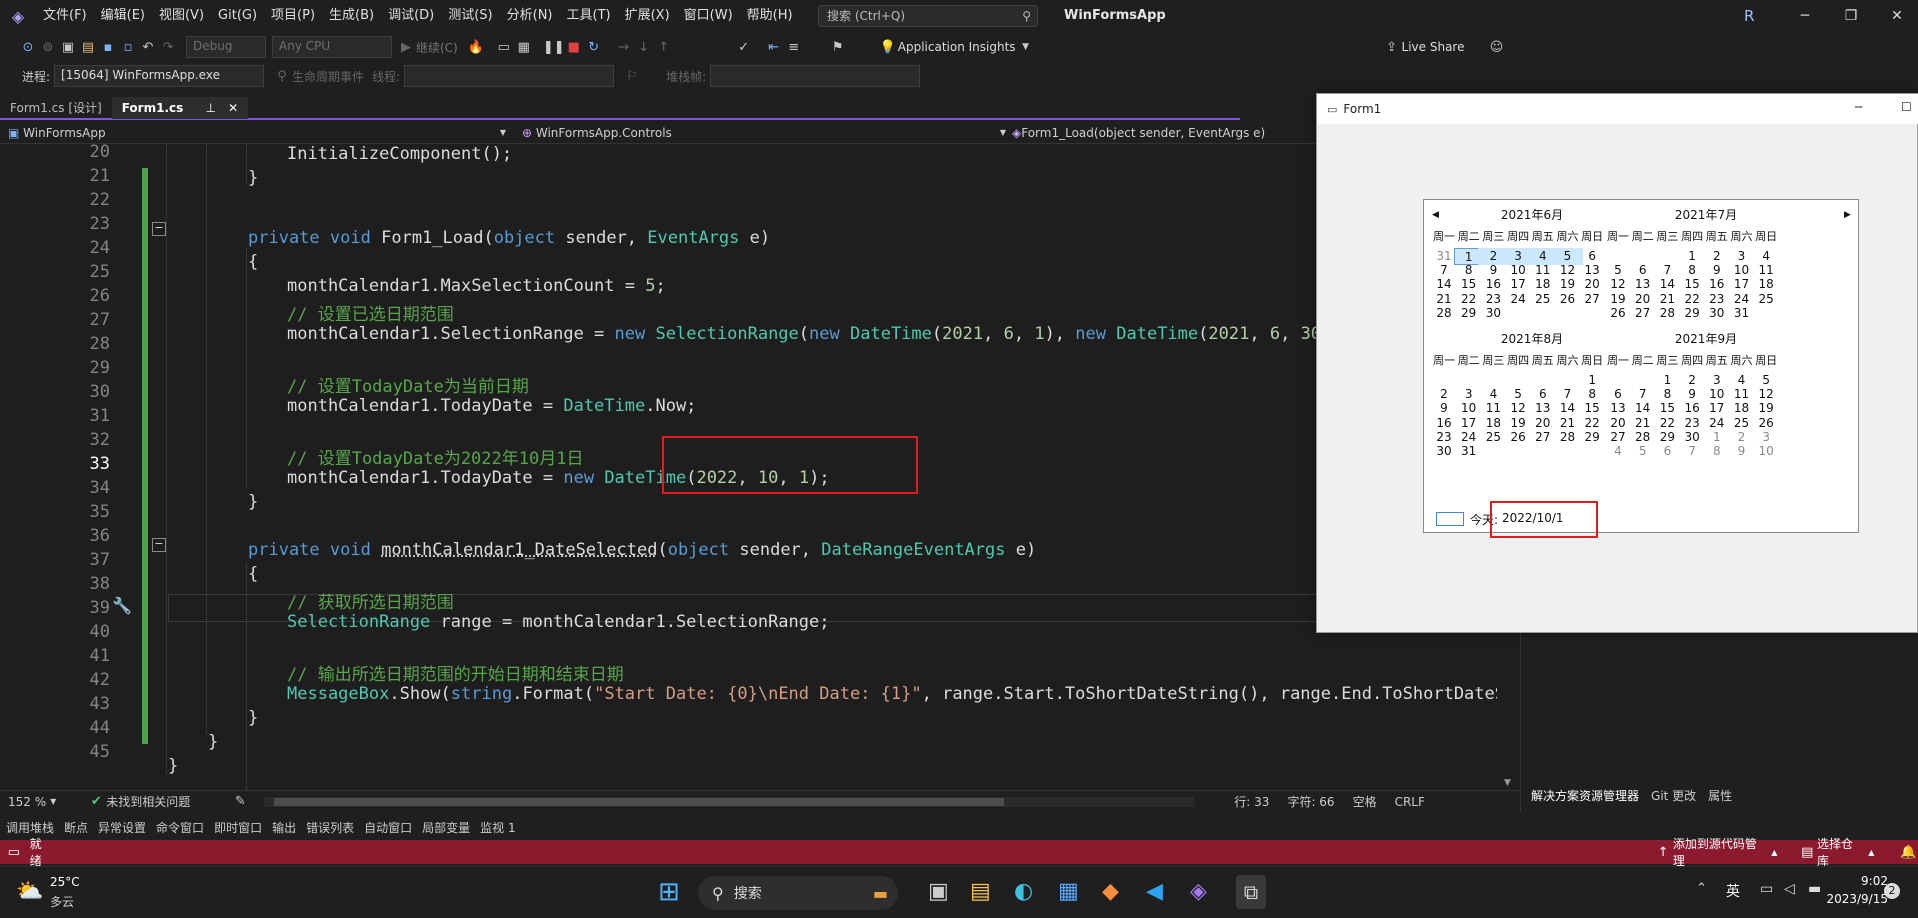 The height and width of the screenshot is (918, 1918). Describe the element at coordinates (1868, 881) in the screenshot. I see `clock-time: 9:02` at that location.